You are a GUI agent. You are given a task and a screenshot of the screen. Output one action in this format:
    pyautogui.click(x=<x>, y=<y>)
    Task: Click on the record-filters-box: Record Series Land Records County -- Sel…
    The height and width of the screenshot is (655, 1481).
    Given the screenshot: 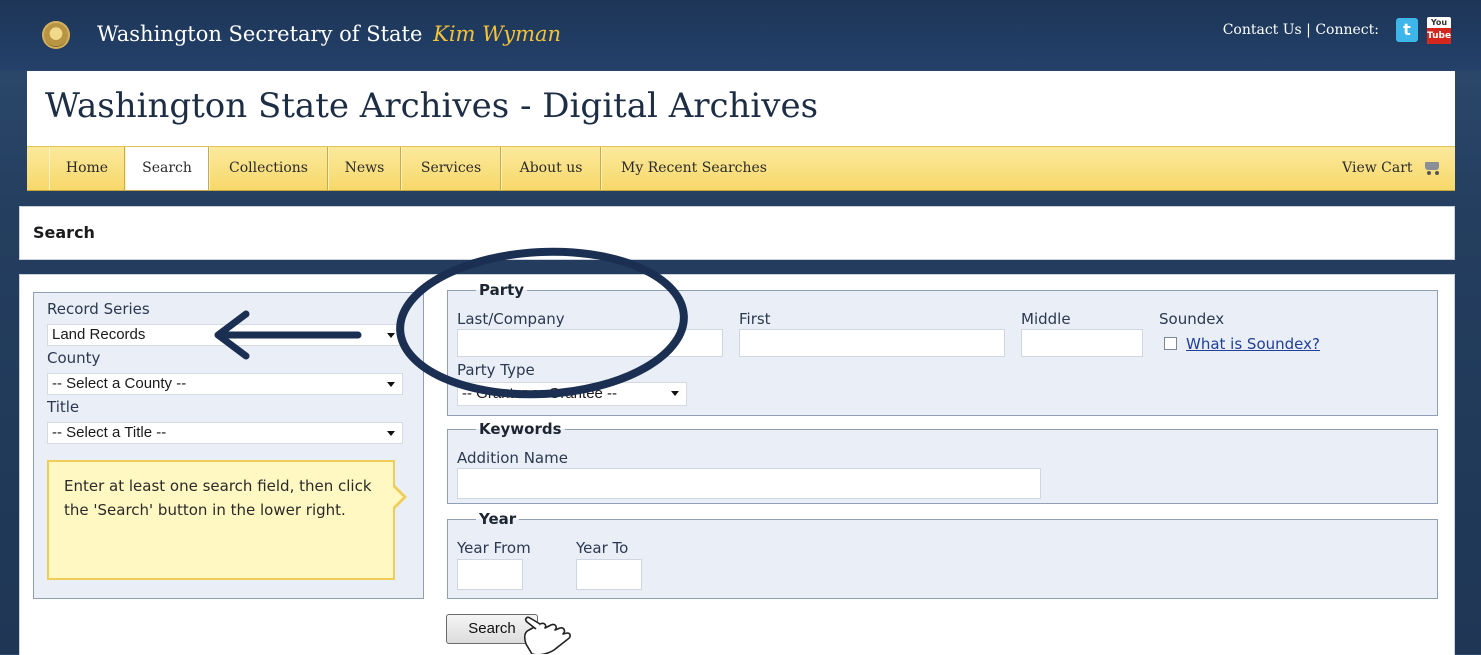 What is the action you would take?
    pyautogui.click(x=228, y=445)
    